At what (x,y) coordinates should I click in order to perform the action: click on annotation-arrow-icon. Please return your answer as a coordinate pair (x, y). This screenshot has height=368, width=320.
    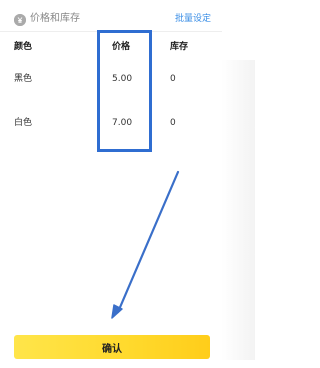
    Looking at the image, I should click on (145, 244).